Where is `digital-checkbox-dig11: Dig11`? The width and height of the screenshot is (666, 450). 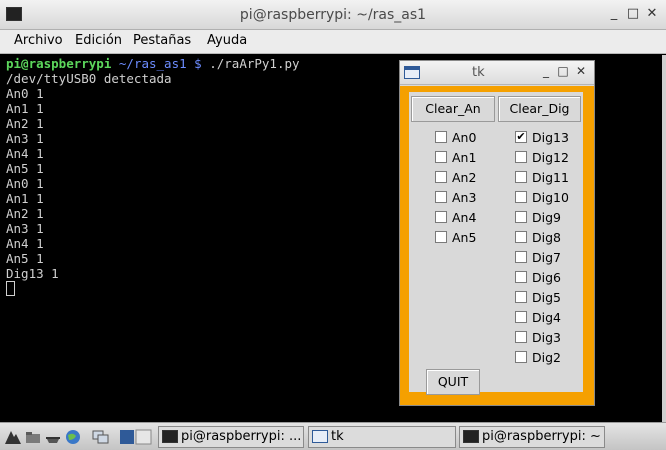 digital-checkbox-dig11: Dig11 is located at coordinates (542, 177).